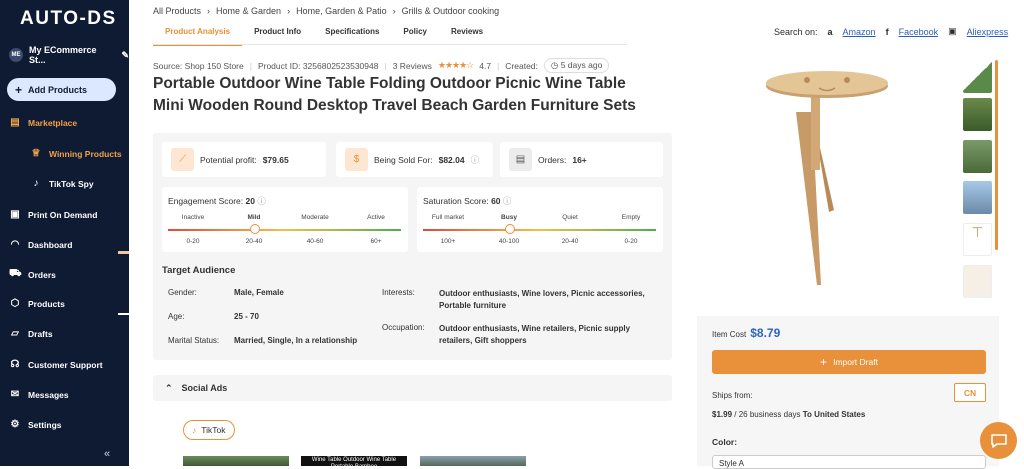 The width and height of the screenshot is (1024, 469). What do you see at coordinates (204, 388) in the screenshot?
I see `social-ads-title: Social Ads` at bounding box center [204, 388].